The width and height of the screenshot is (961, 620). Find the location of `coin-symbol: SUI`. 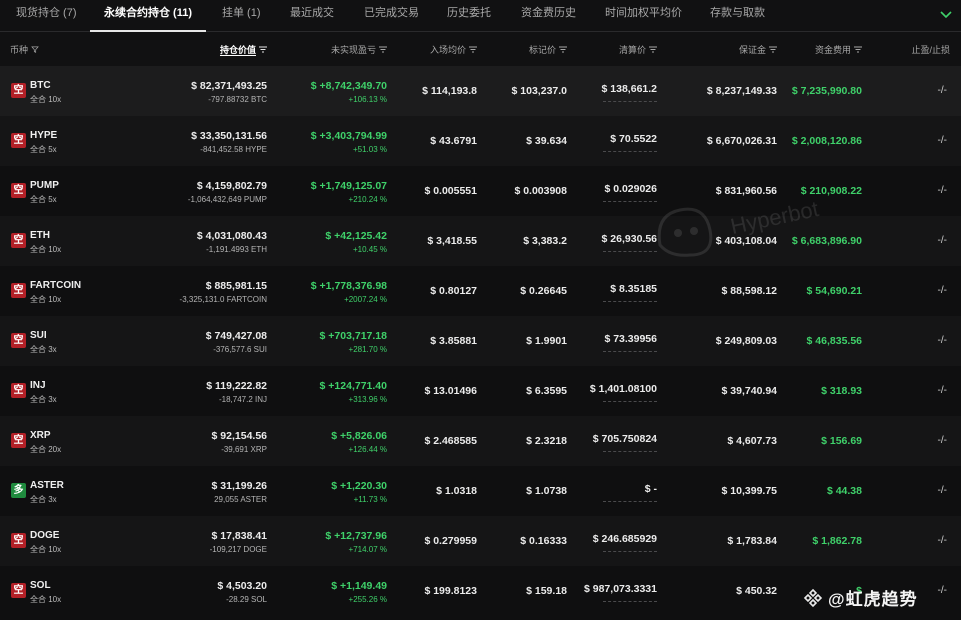

coin-symbol: SUI is located at coordinates (38, 335).